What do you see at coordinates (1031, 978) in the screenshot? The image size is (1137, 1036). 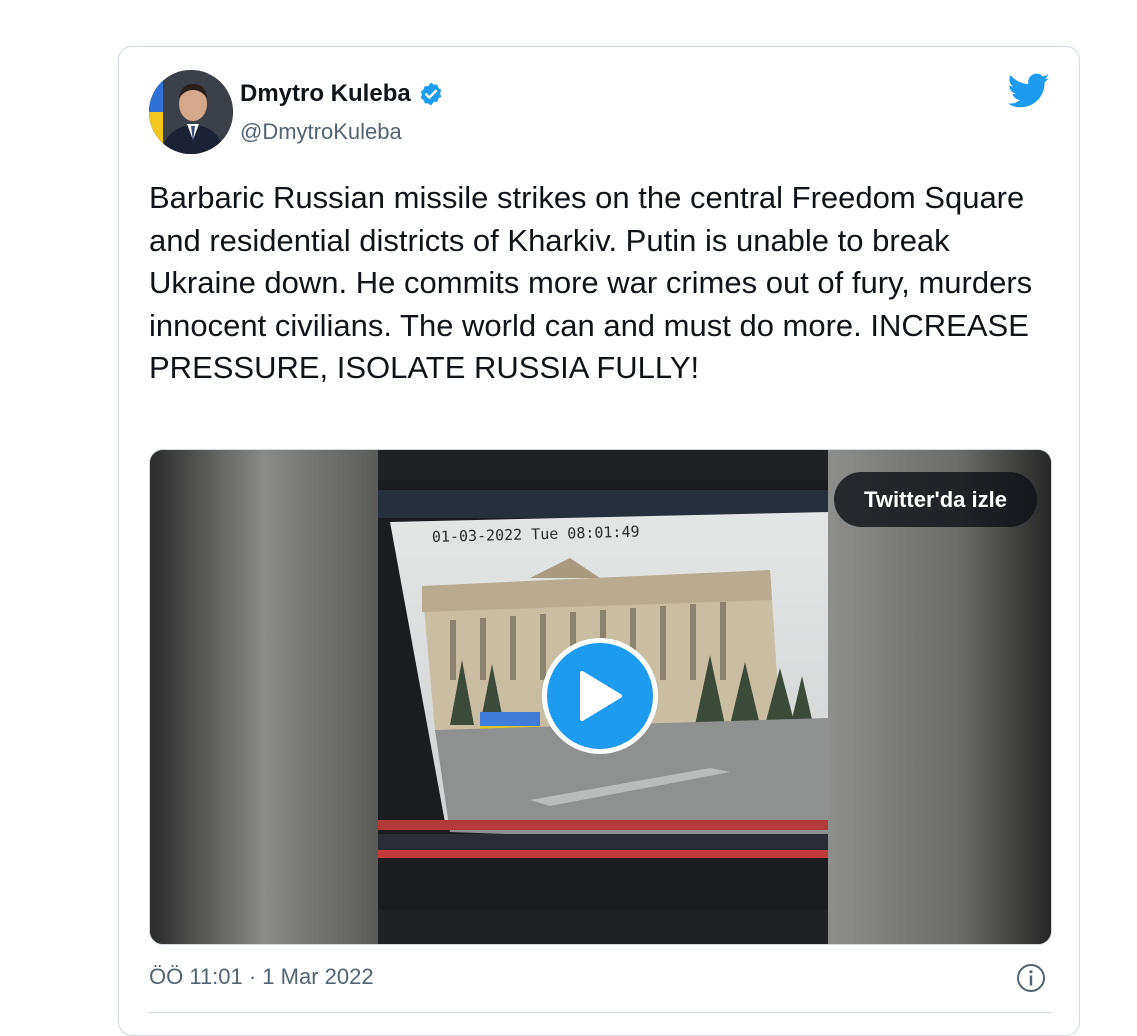 I see `info-icon` at bounding box center [1031, 978].